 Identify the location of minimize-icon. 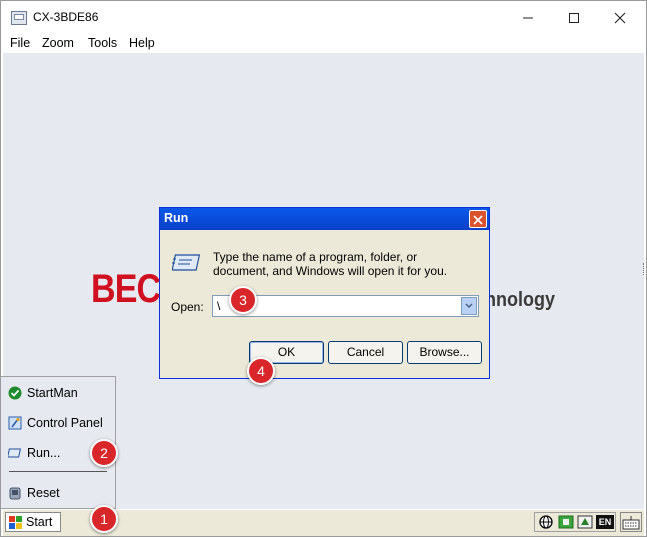
(528, 18).